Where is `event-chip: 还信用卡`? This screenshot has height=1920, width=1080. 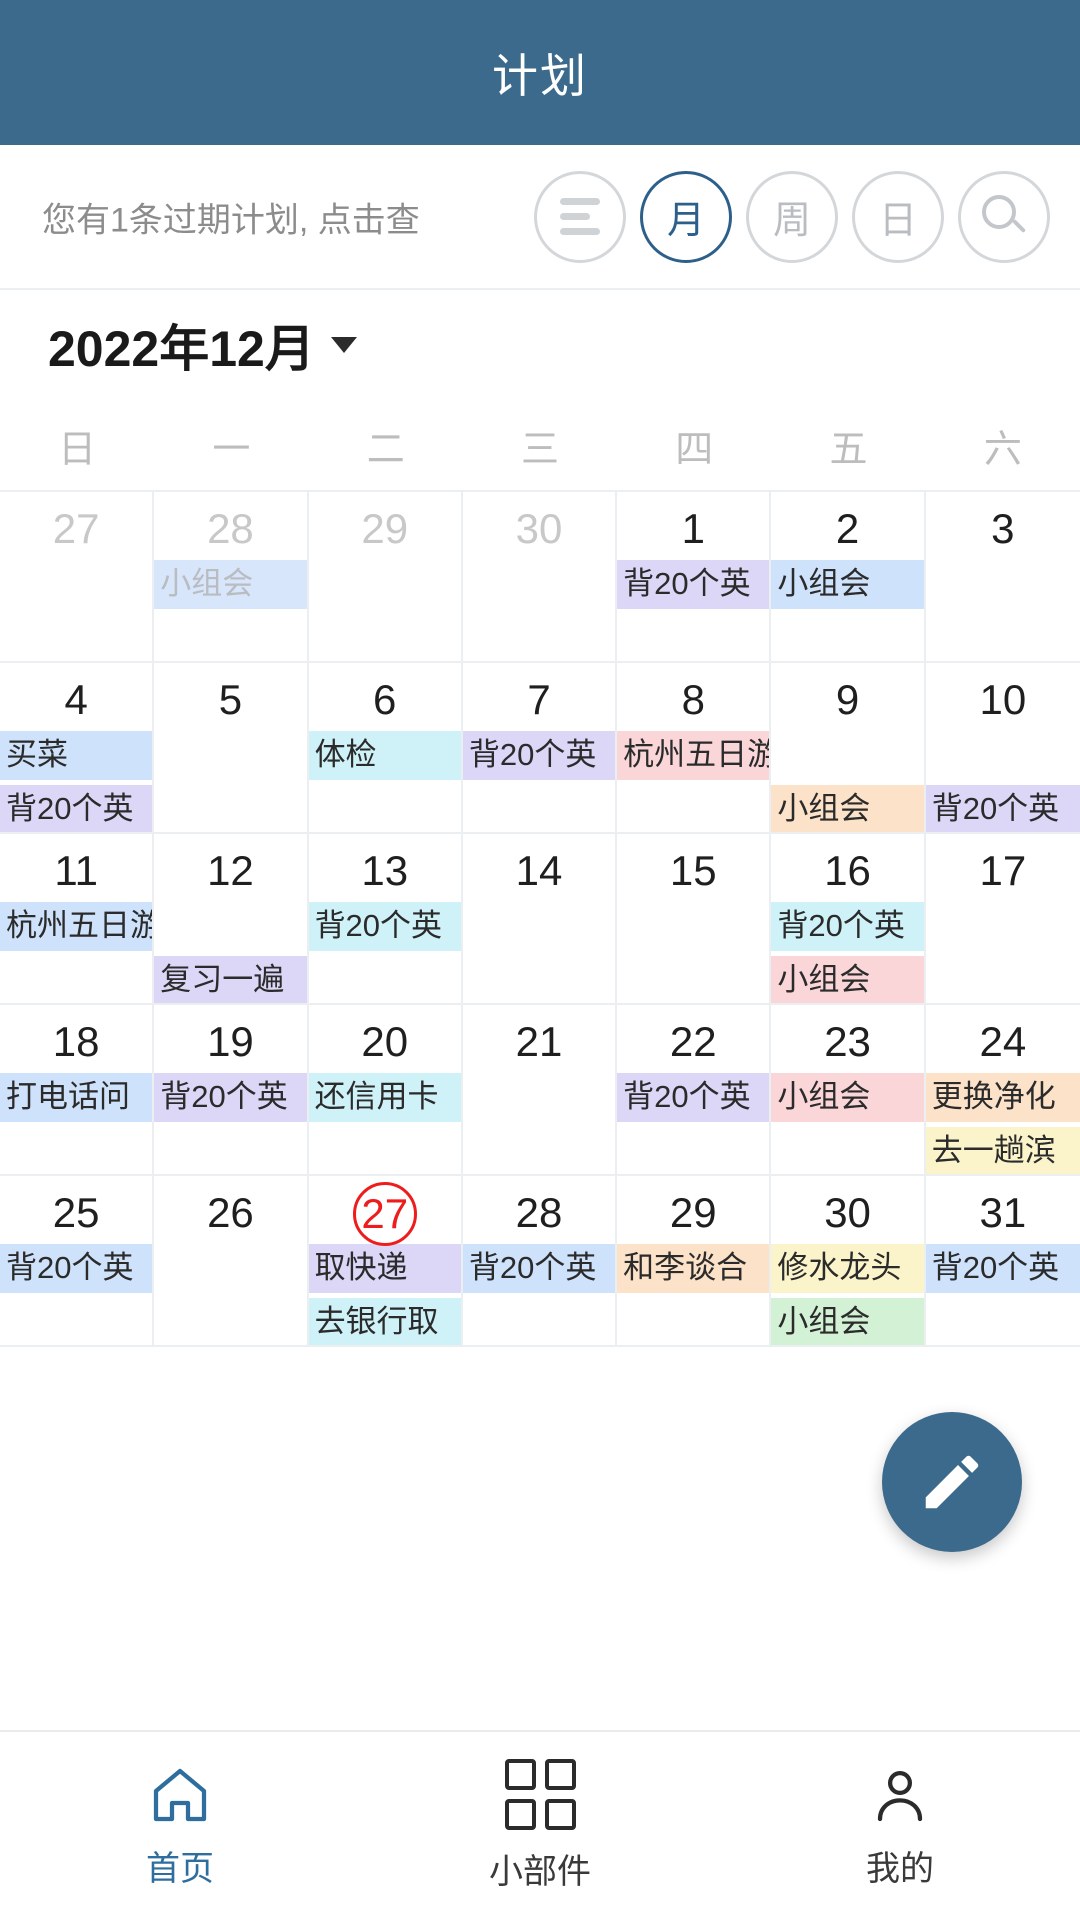 event-chip: 还信用卡 is located at coordinates (384, 1097).